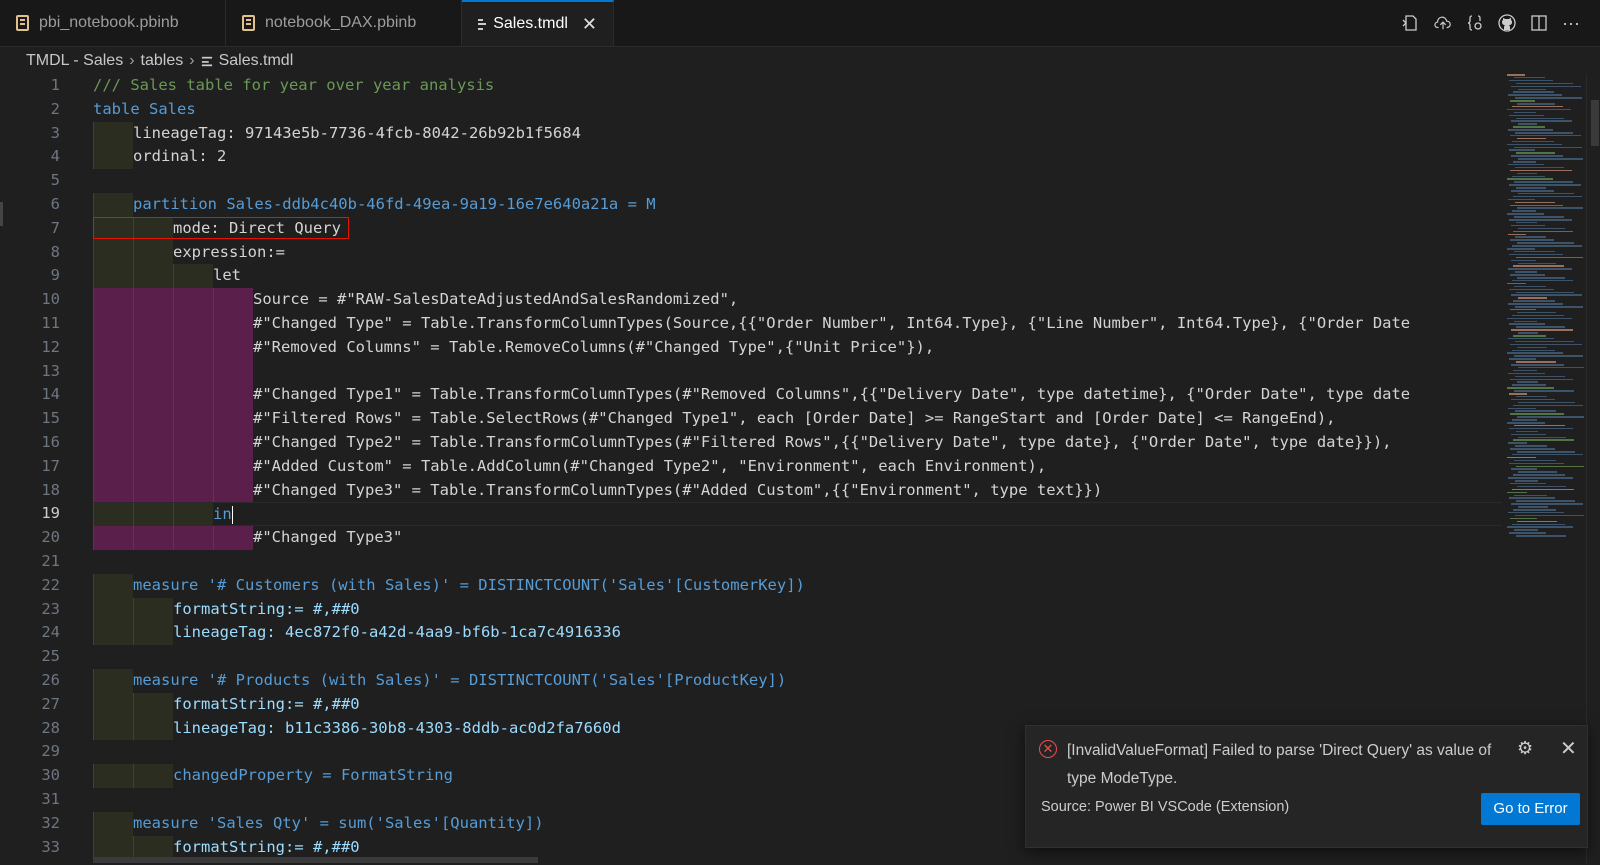 The width and height of the screenshot is (1600, 865). I want to click on horizontal-scrollbar, so click(315, 860).